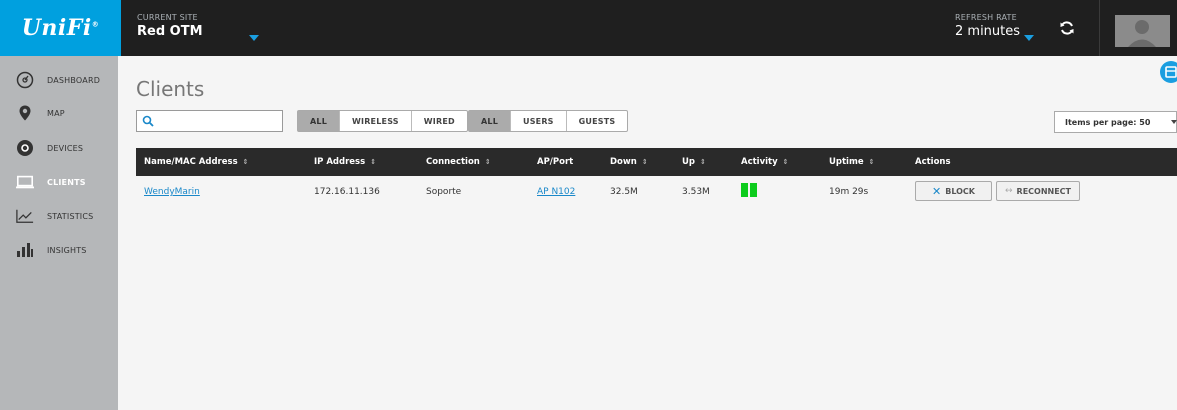  I want to click on site-selector: CURRENT SITE Red OTM, so click(170, 26).